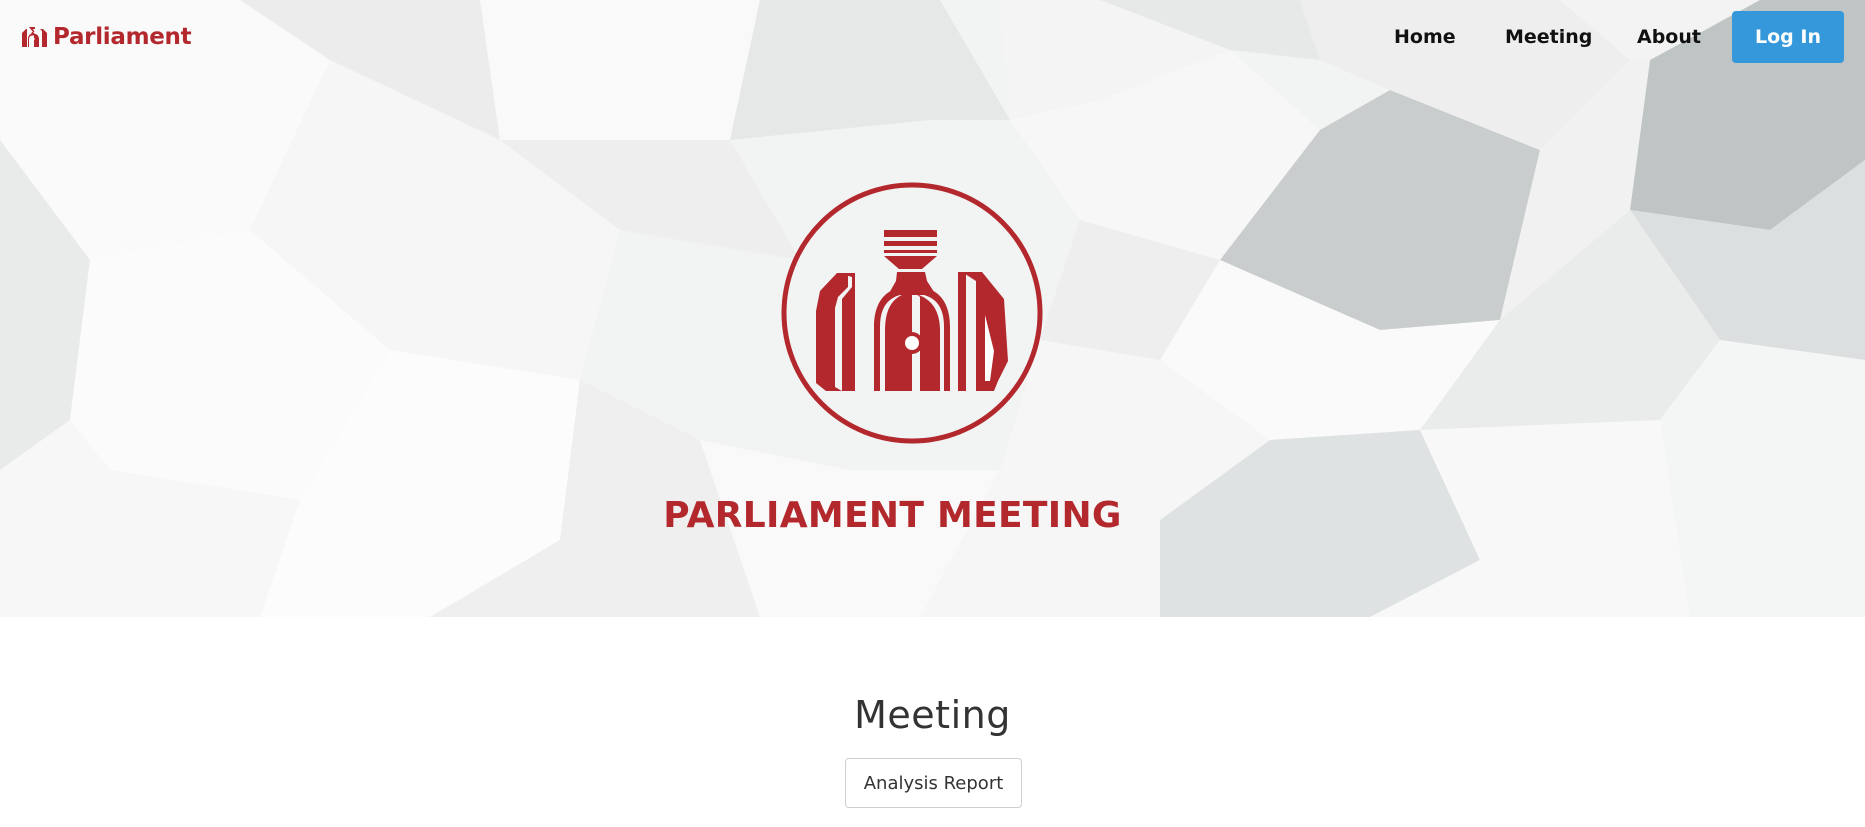 The width and height of the screenshot is (1865, 827). Describe the element at coordinates (1425, 37) in the screenshot. I see `nav-home: Home` at that location.